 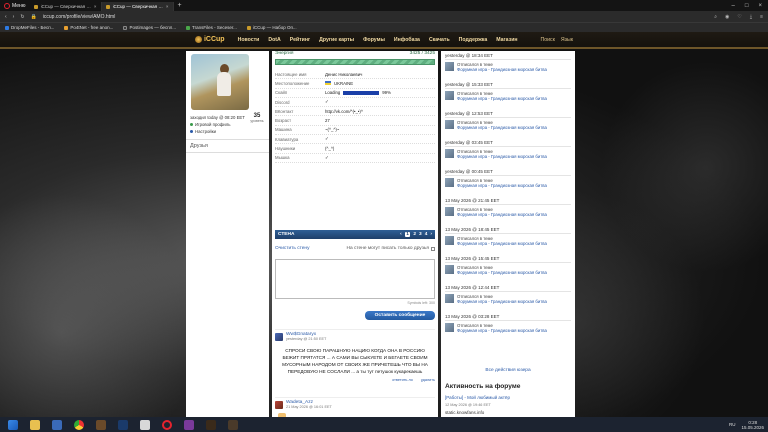 I want to click on heart-icon: ♡, so click(x=739, y=17).